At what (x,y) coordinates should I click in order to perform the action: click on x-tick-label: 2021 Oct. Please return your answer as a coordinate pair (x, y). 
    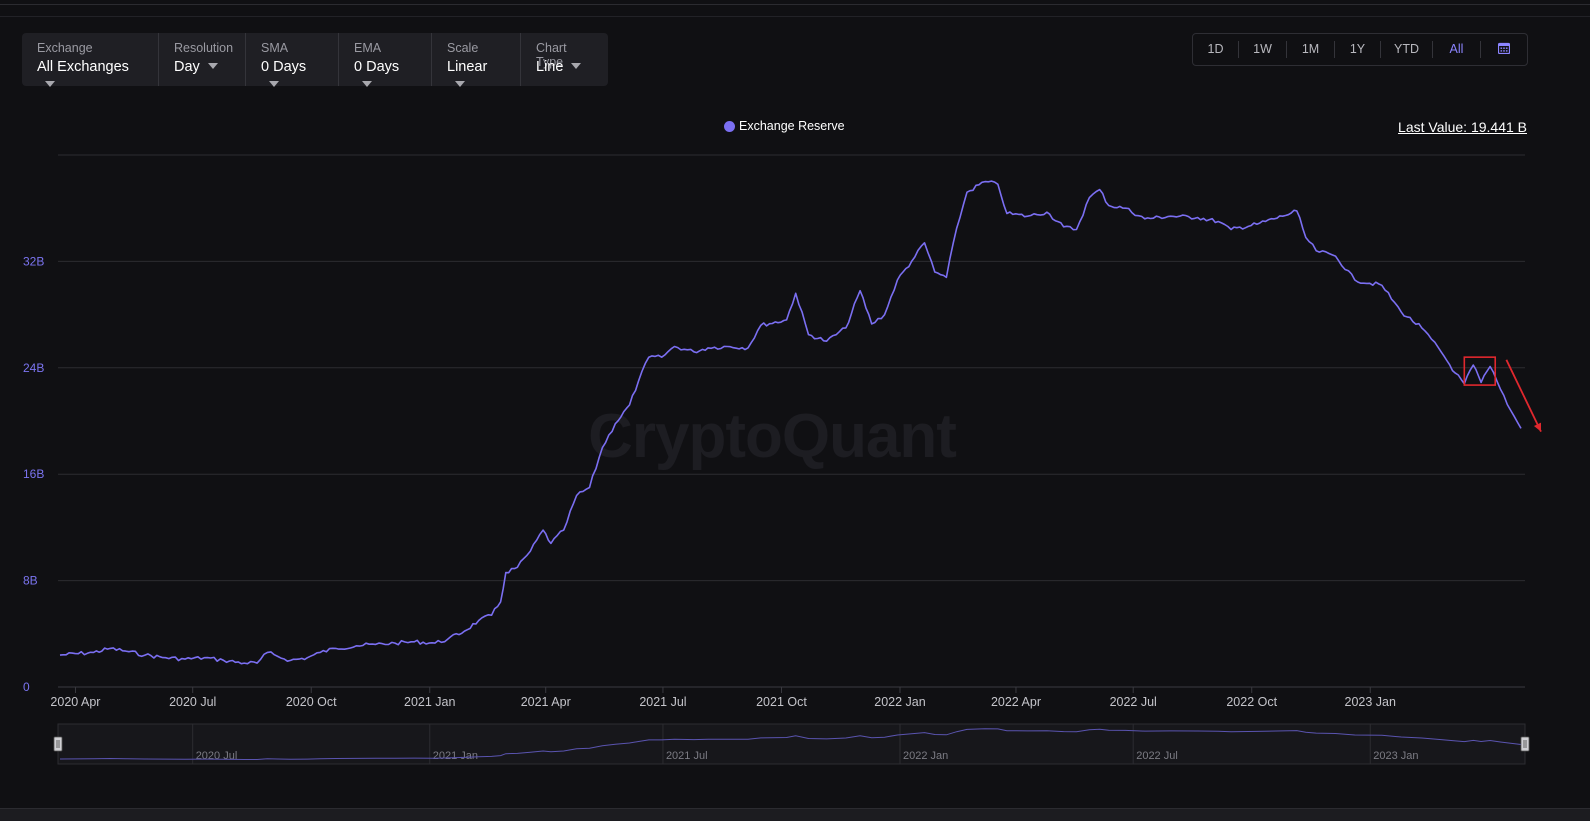
    Looking at the image, I should click on (781, 702).